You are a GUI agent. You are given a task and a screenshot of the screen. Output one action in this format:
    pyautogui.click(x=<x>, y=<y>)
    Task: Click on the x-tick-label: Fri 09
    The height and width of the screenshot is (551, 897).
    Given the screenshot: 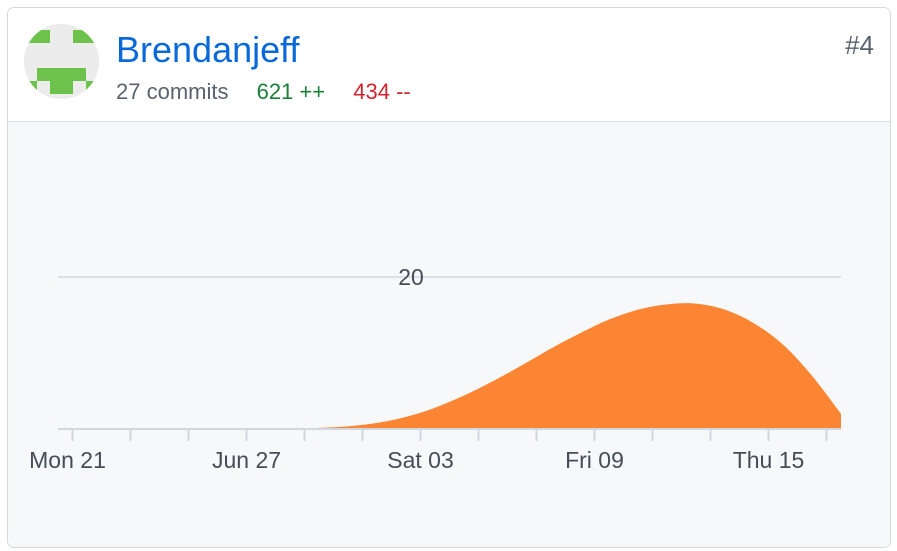 What is the action you would take?
    pyautogui.click(x=594, y=460)
    